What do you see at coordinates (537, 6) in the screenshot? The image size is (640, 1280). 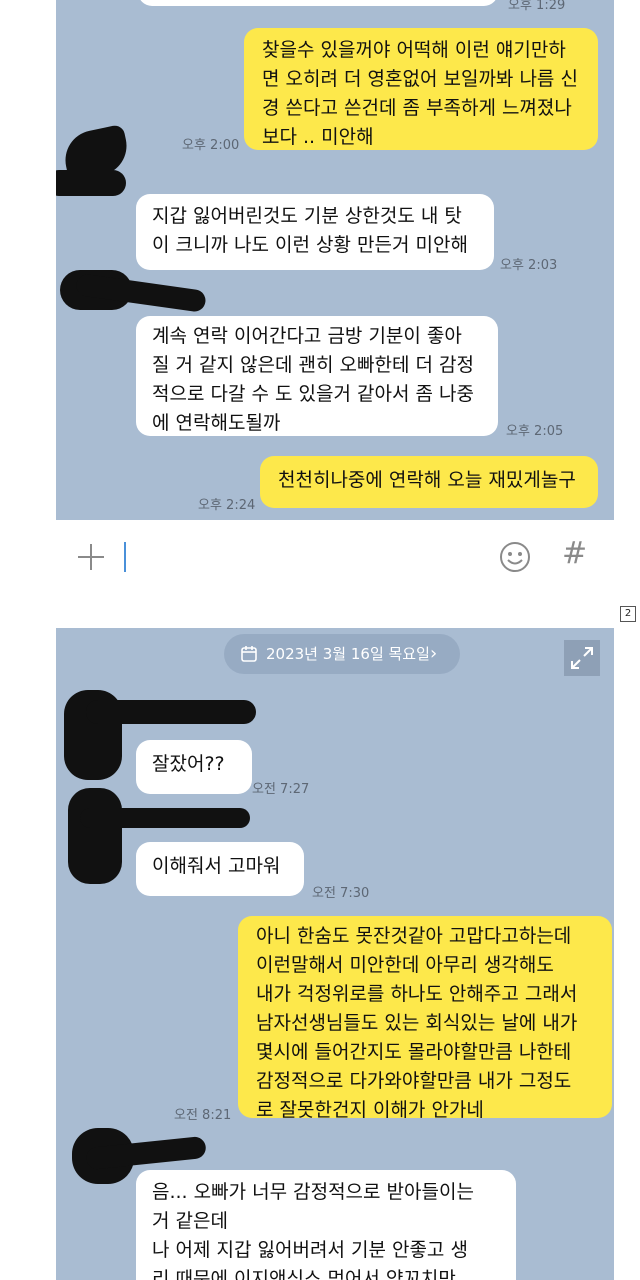 I see `message-time: 오후 1:29` at bounding box center [537, 6].